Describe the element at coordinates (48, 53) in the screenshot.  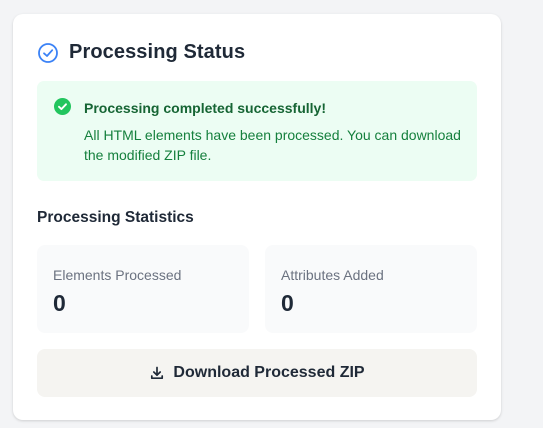
I see `check-circle-outline-icon` at that location.